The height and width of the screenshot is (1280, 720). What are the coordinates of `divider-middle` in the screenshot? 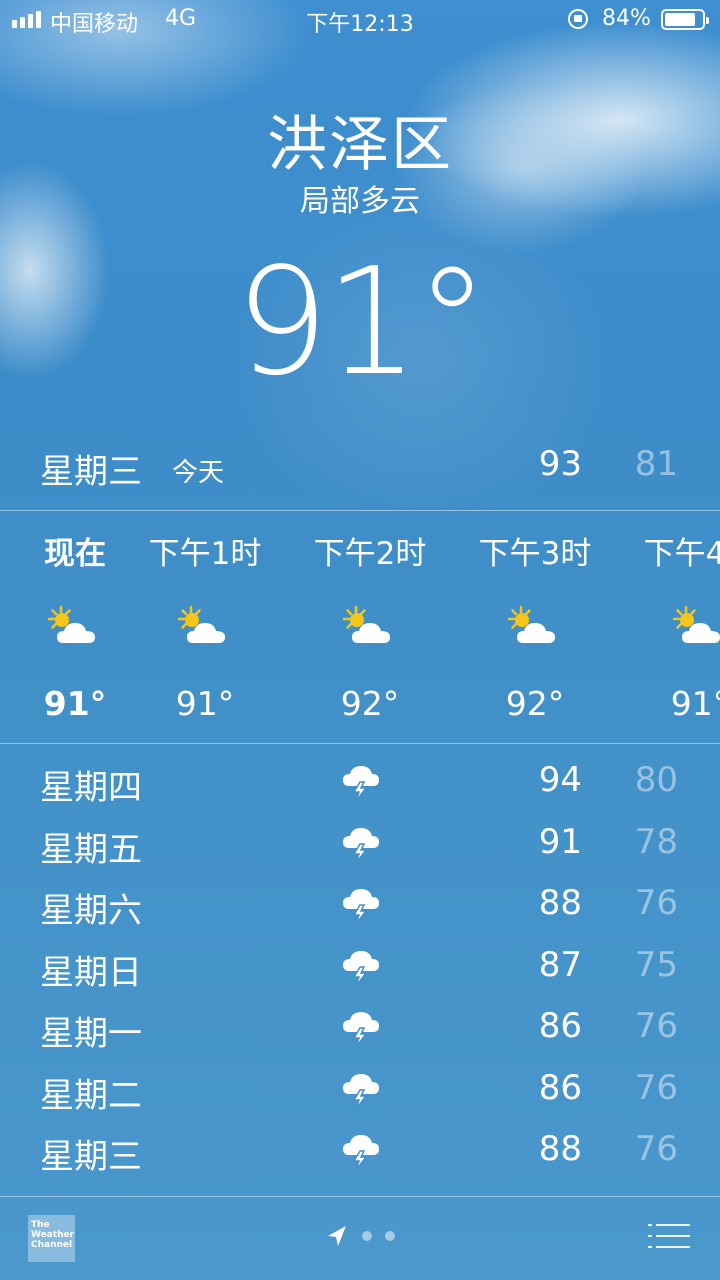 It's located at (360, 743).